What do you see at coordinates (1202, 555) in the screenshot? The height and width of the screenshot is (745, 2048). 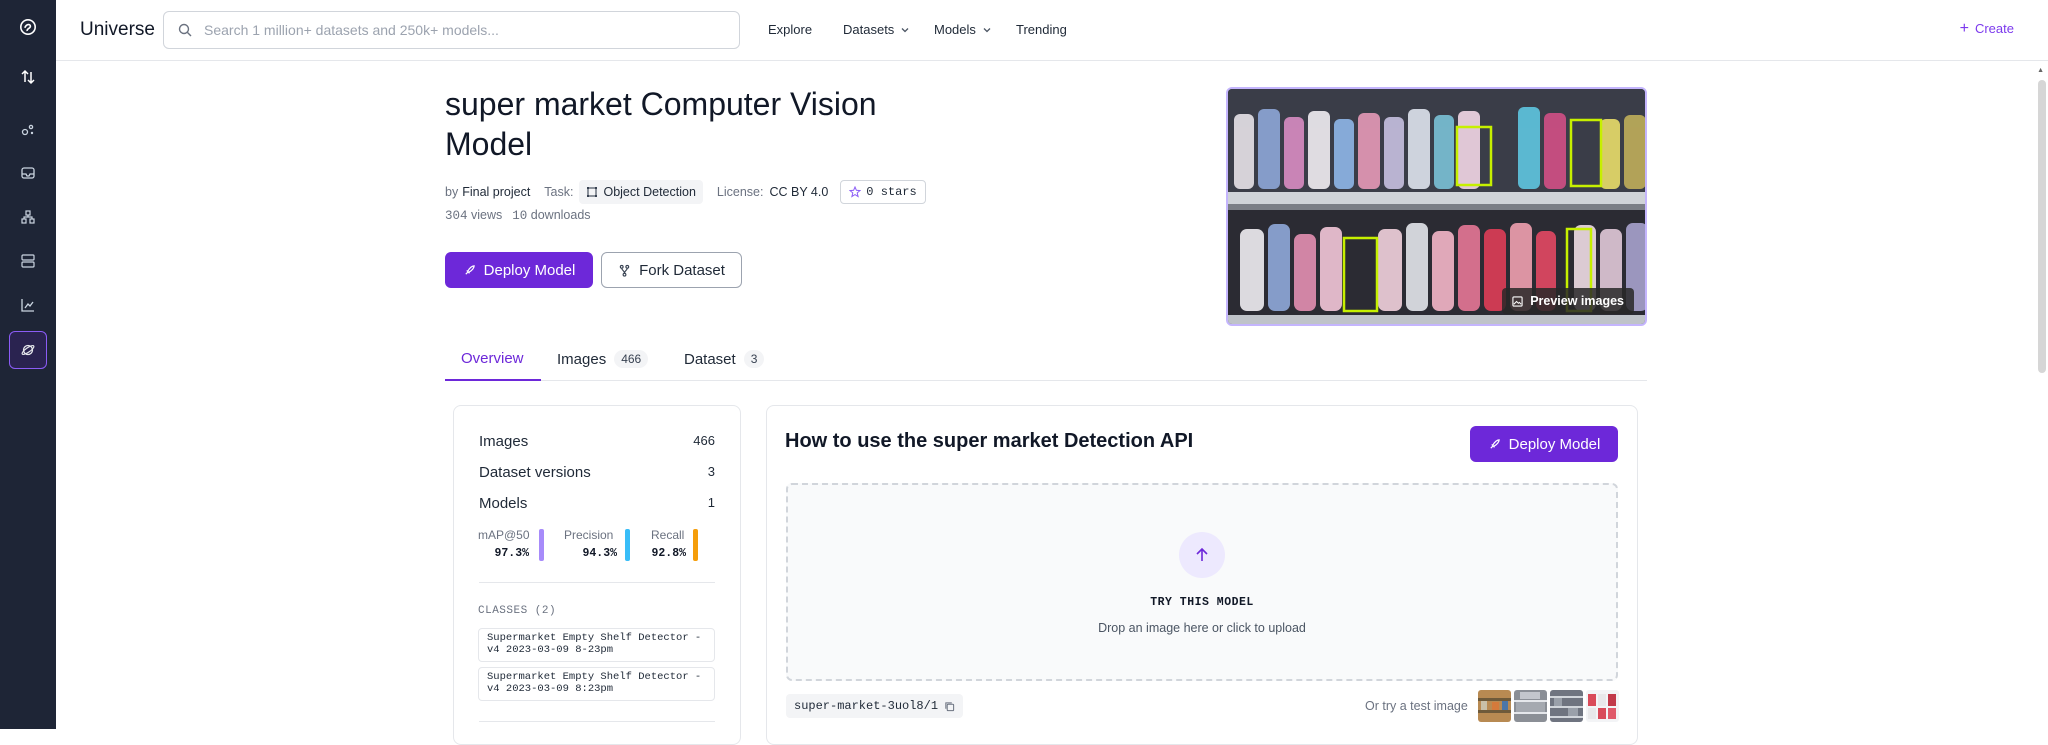 I see `upload-icon` at bounding box center [1202, 555].